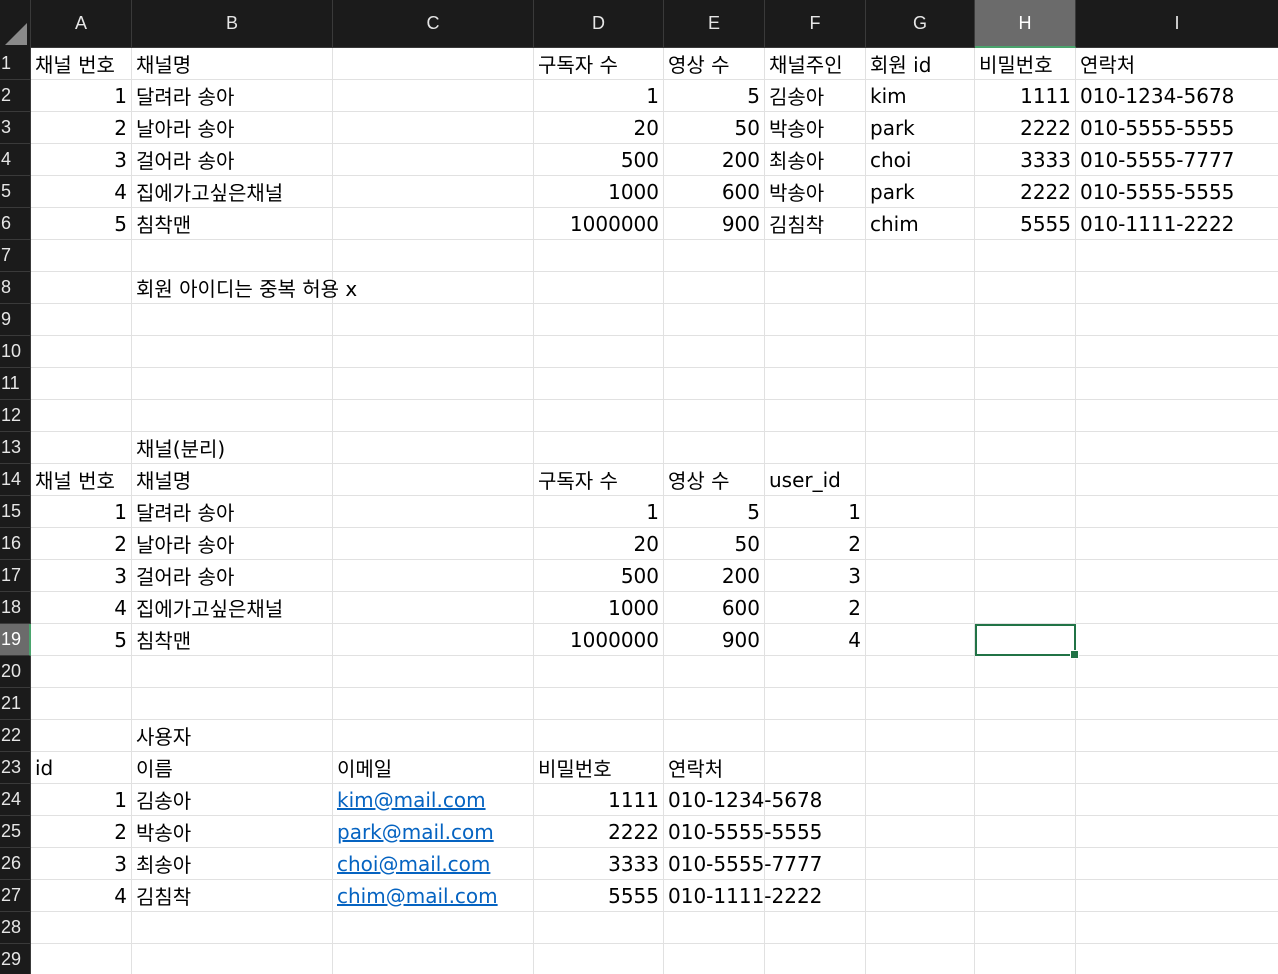  Describe the element at coordinates (232, 576) in the screenshot. I see `cell-b17: 걸어라 송아` at that location.